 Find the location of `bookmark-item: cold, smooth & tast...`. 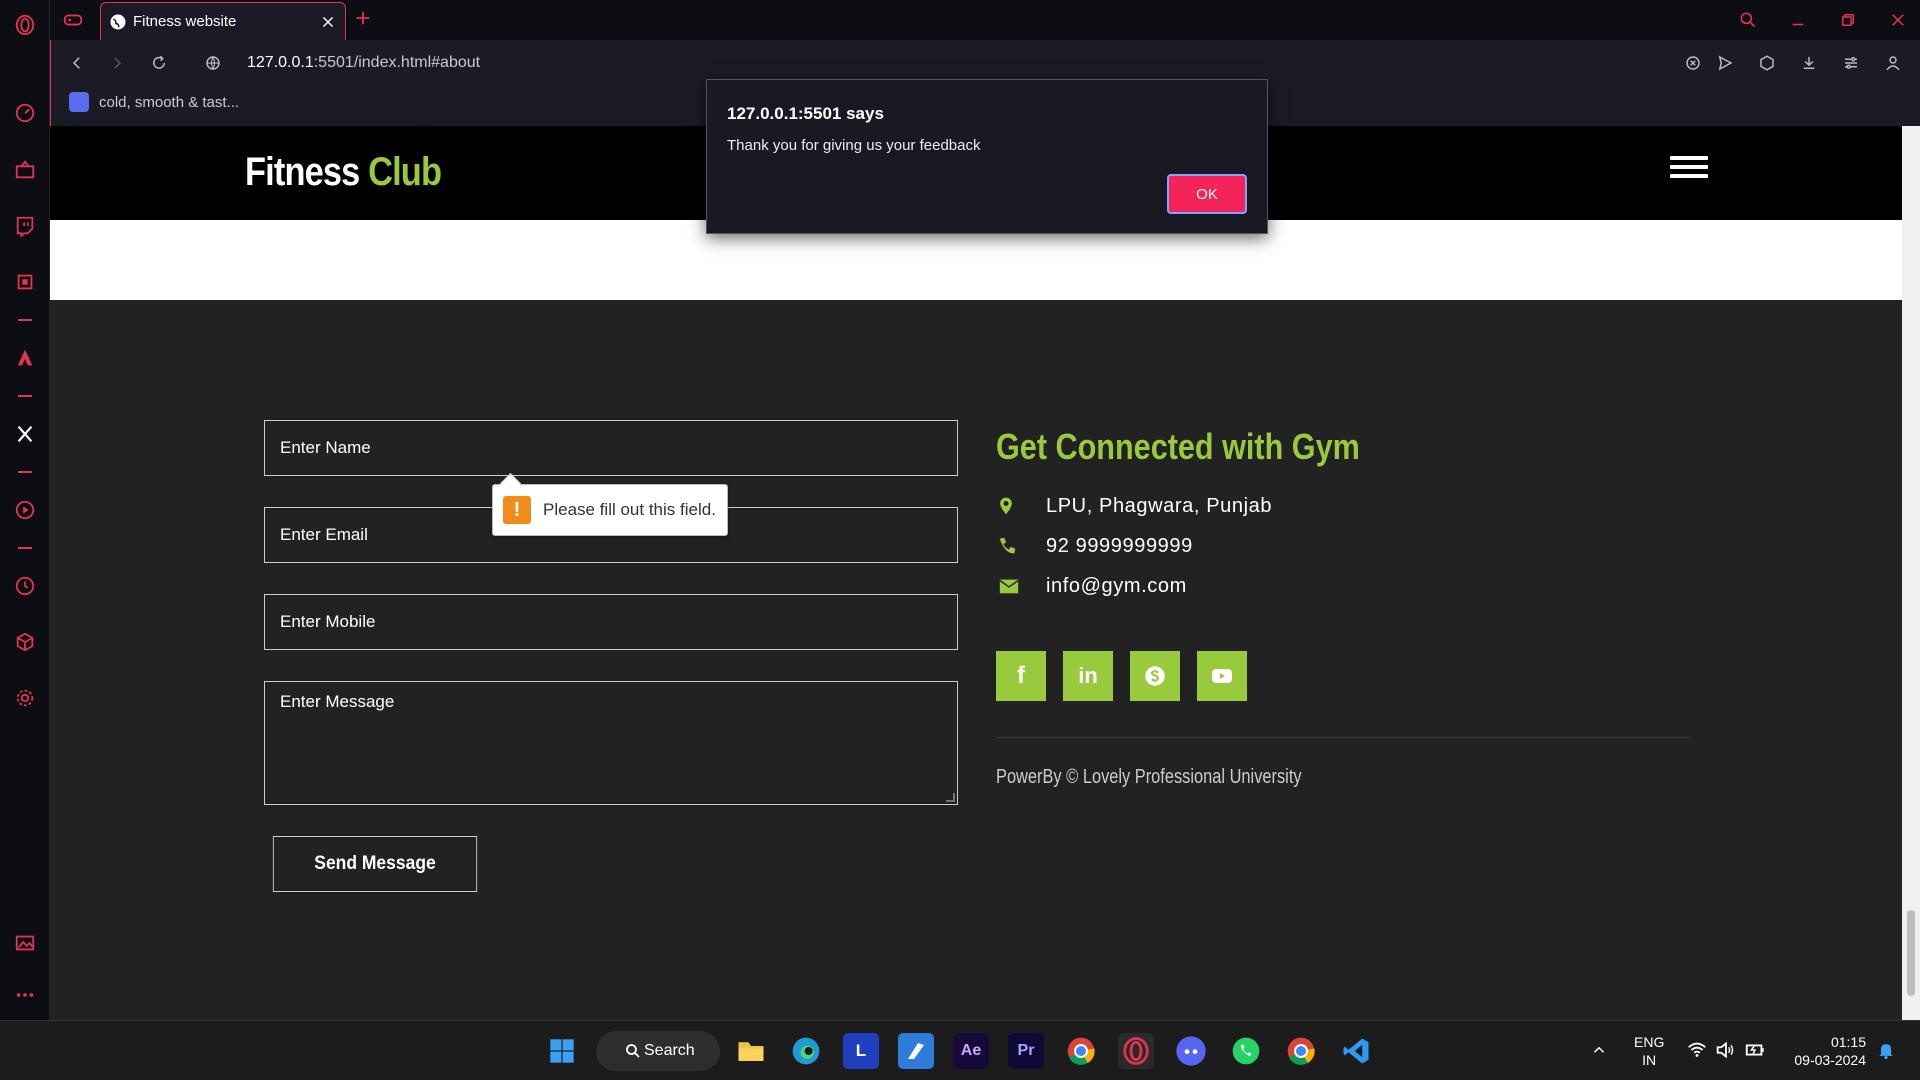

bookmark-item: cold, smooth & tast... is located at coordinates (154, 102).